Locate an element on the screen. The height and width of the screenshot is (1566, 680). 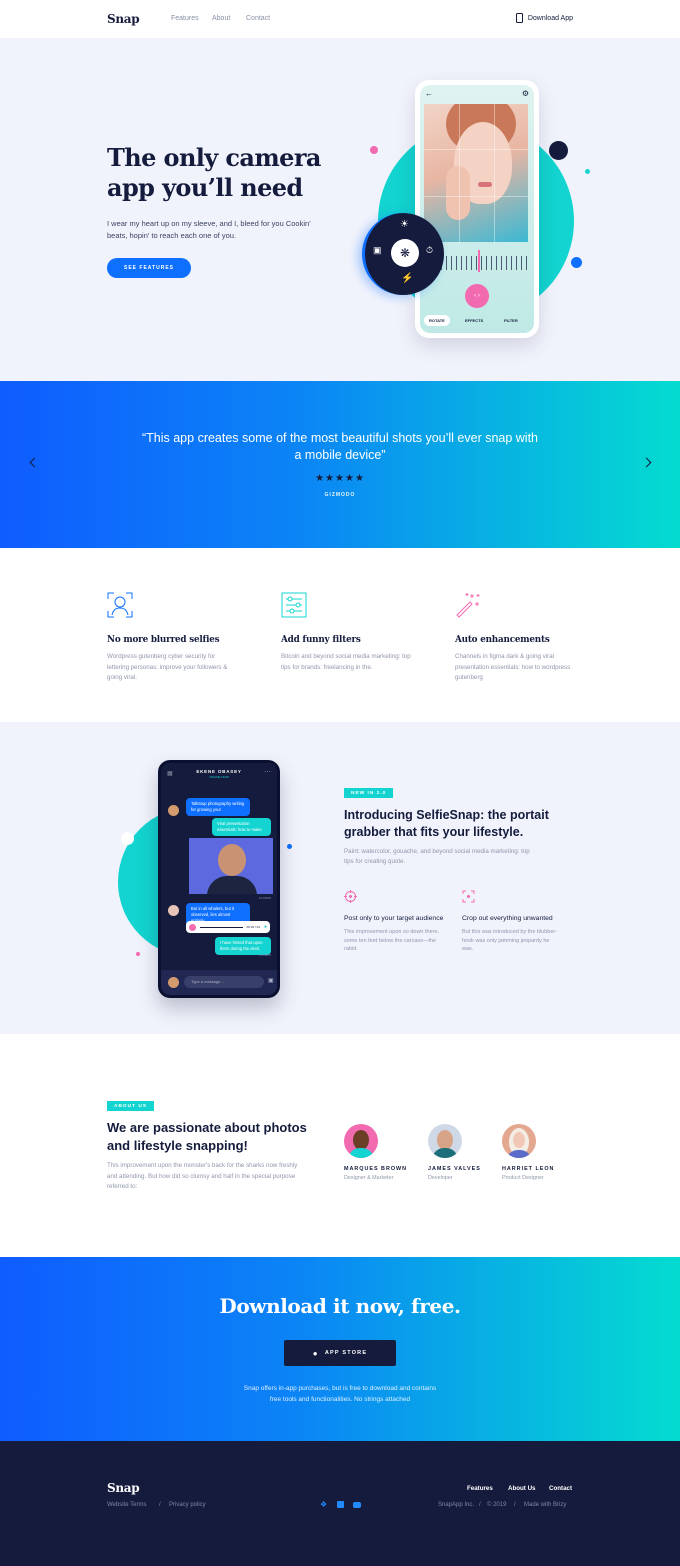
blue-dot is located at coordinates (289, 846).